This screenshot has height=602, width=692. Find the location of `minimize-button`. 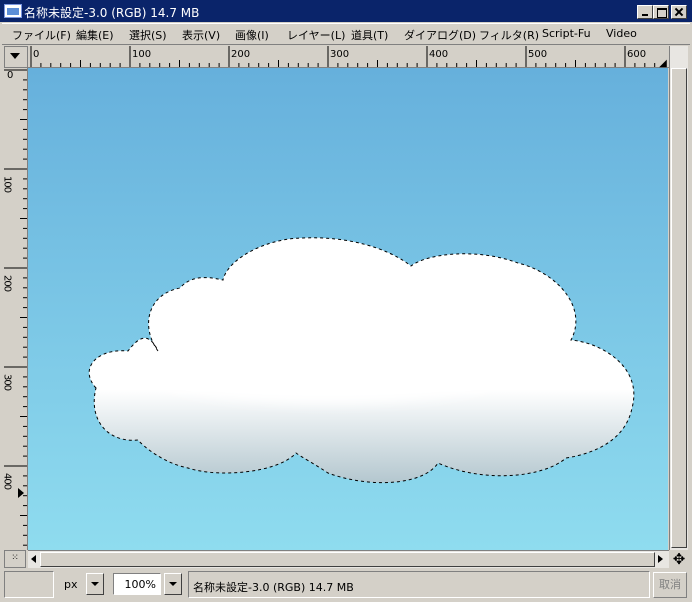

minimize-button is located at coordinates (645, 12).